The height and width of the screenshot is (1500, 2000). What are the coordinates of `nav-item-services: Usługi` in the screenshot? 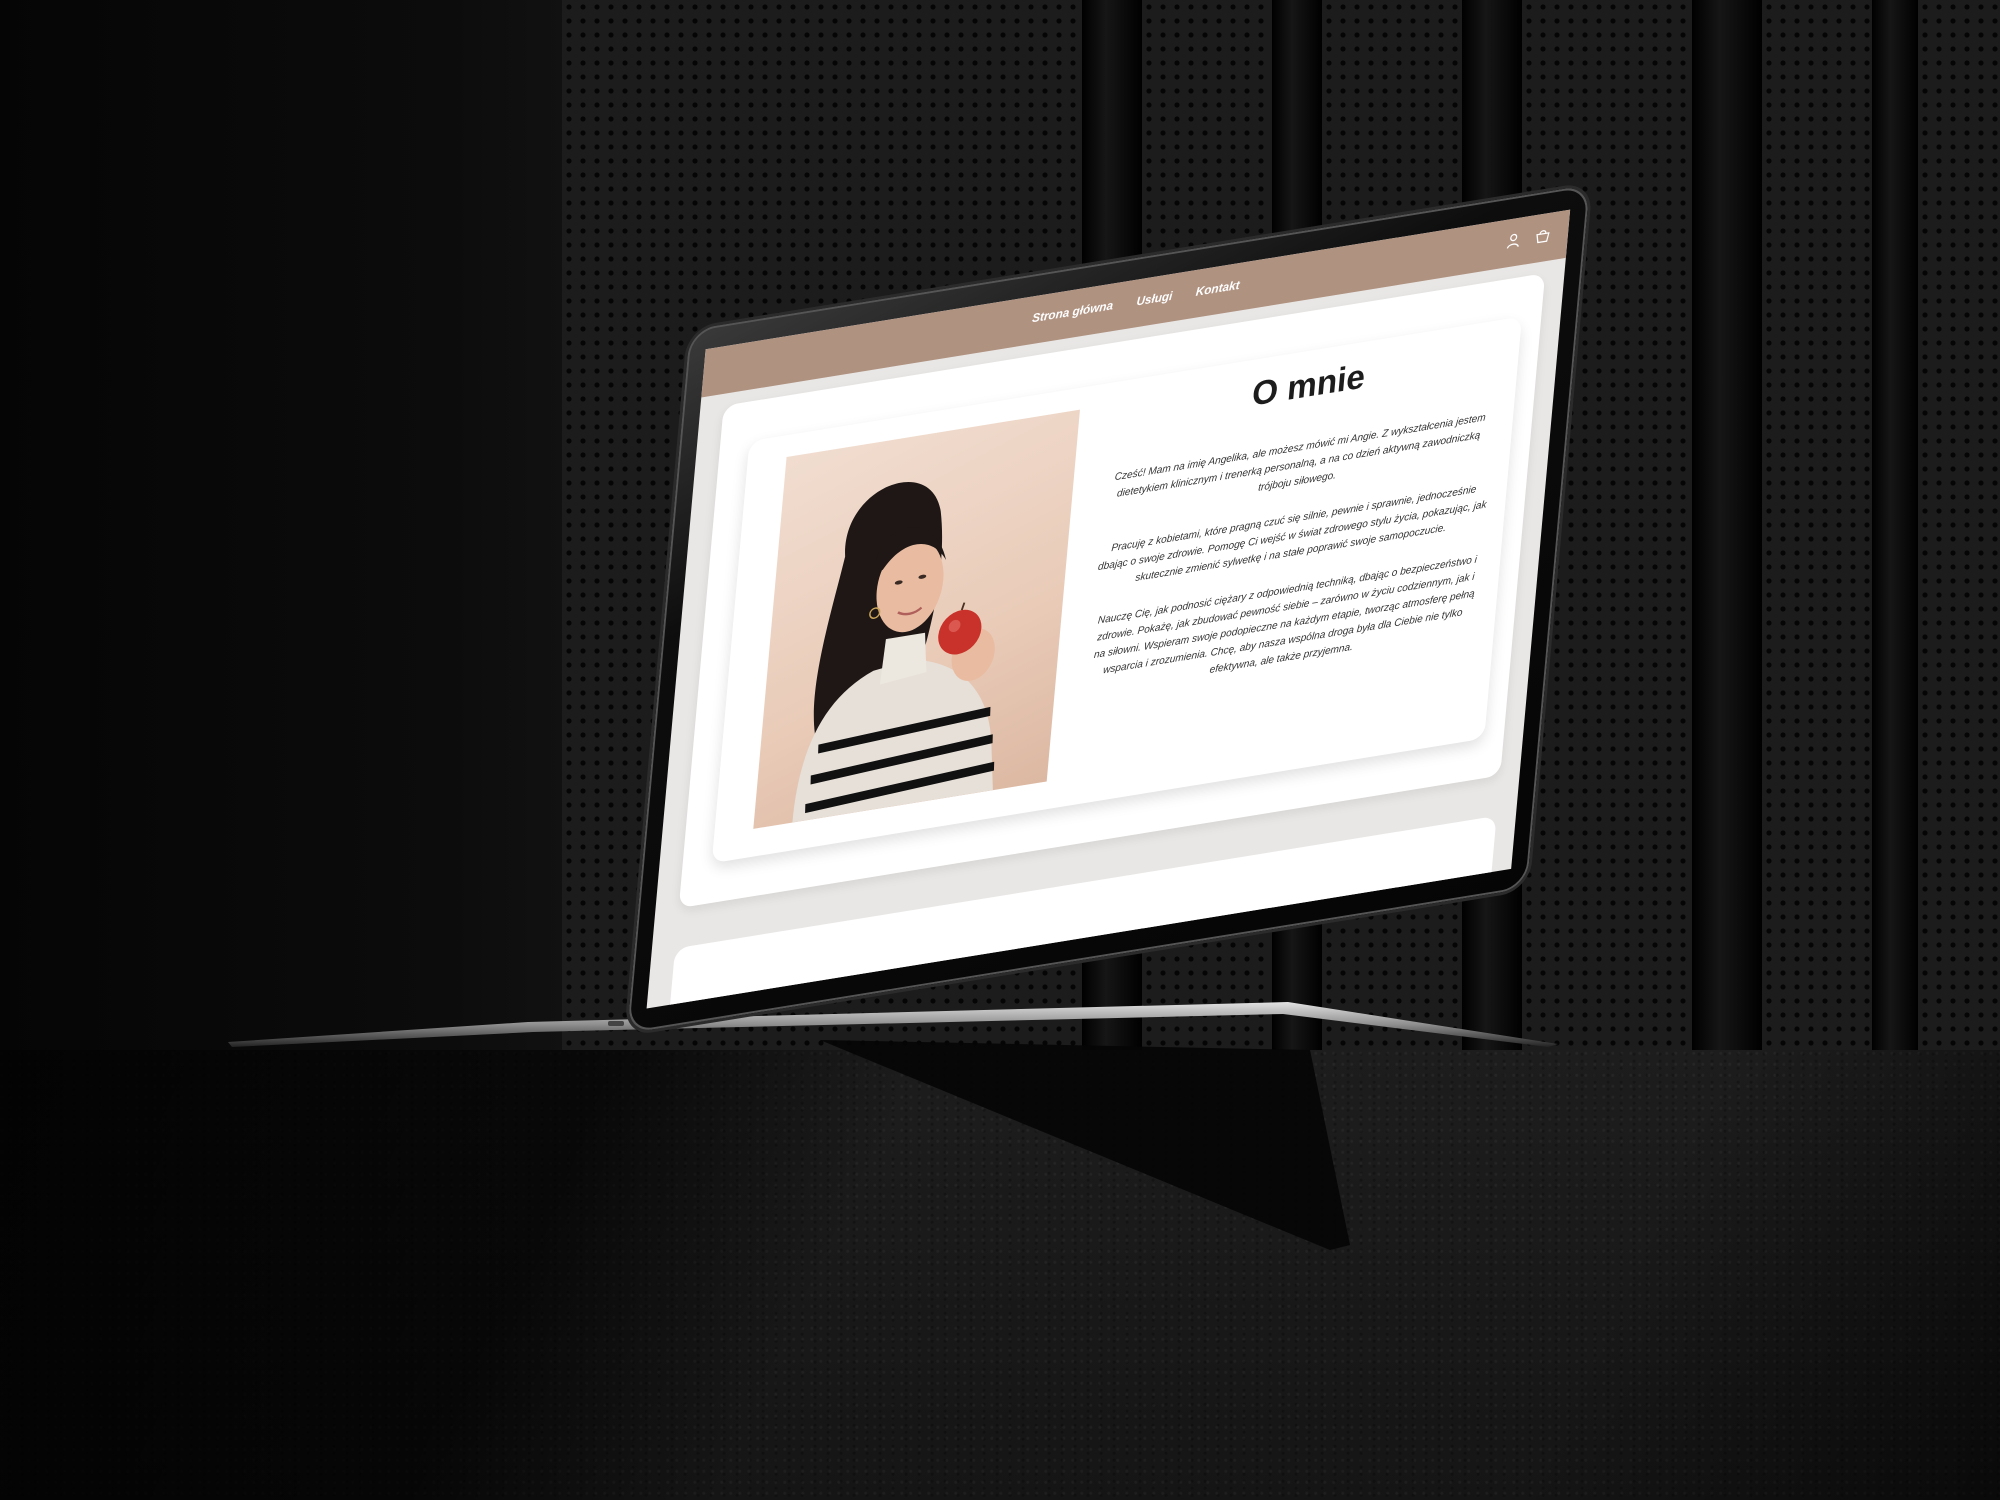 It's located at (1154, 299).